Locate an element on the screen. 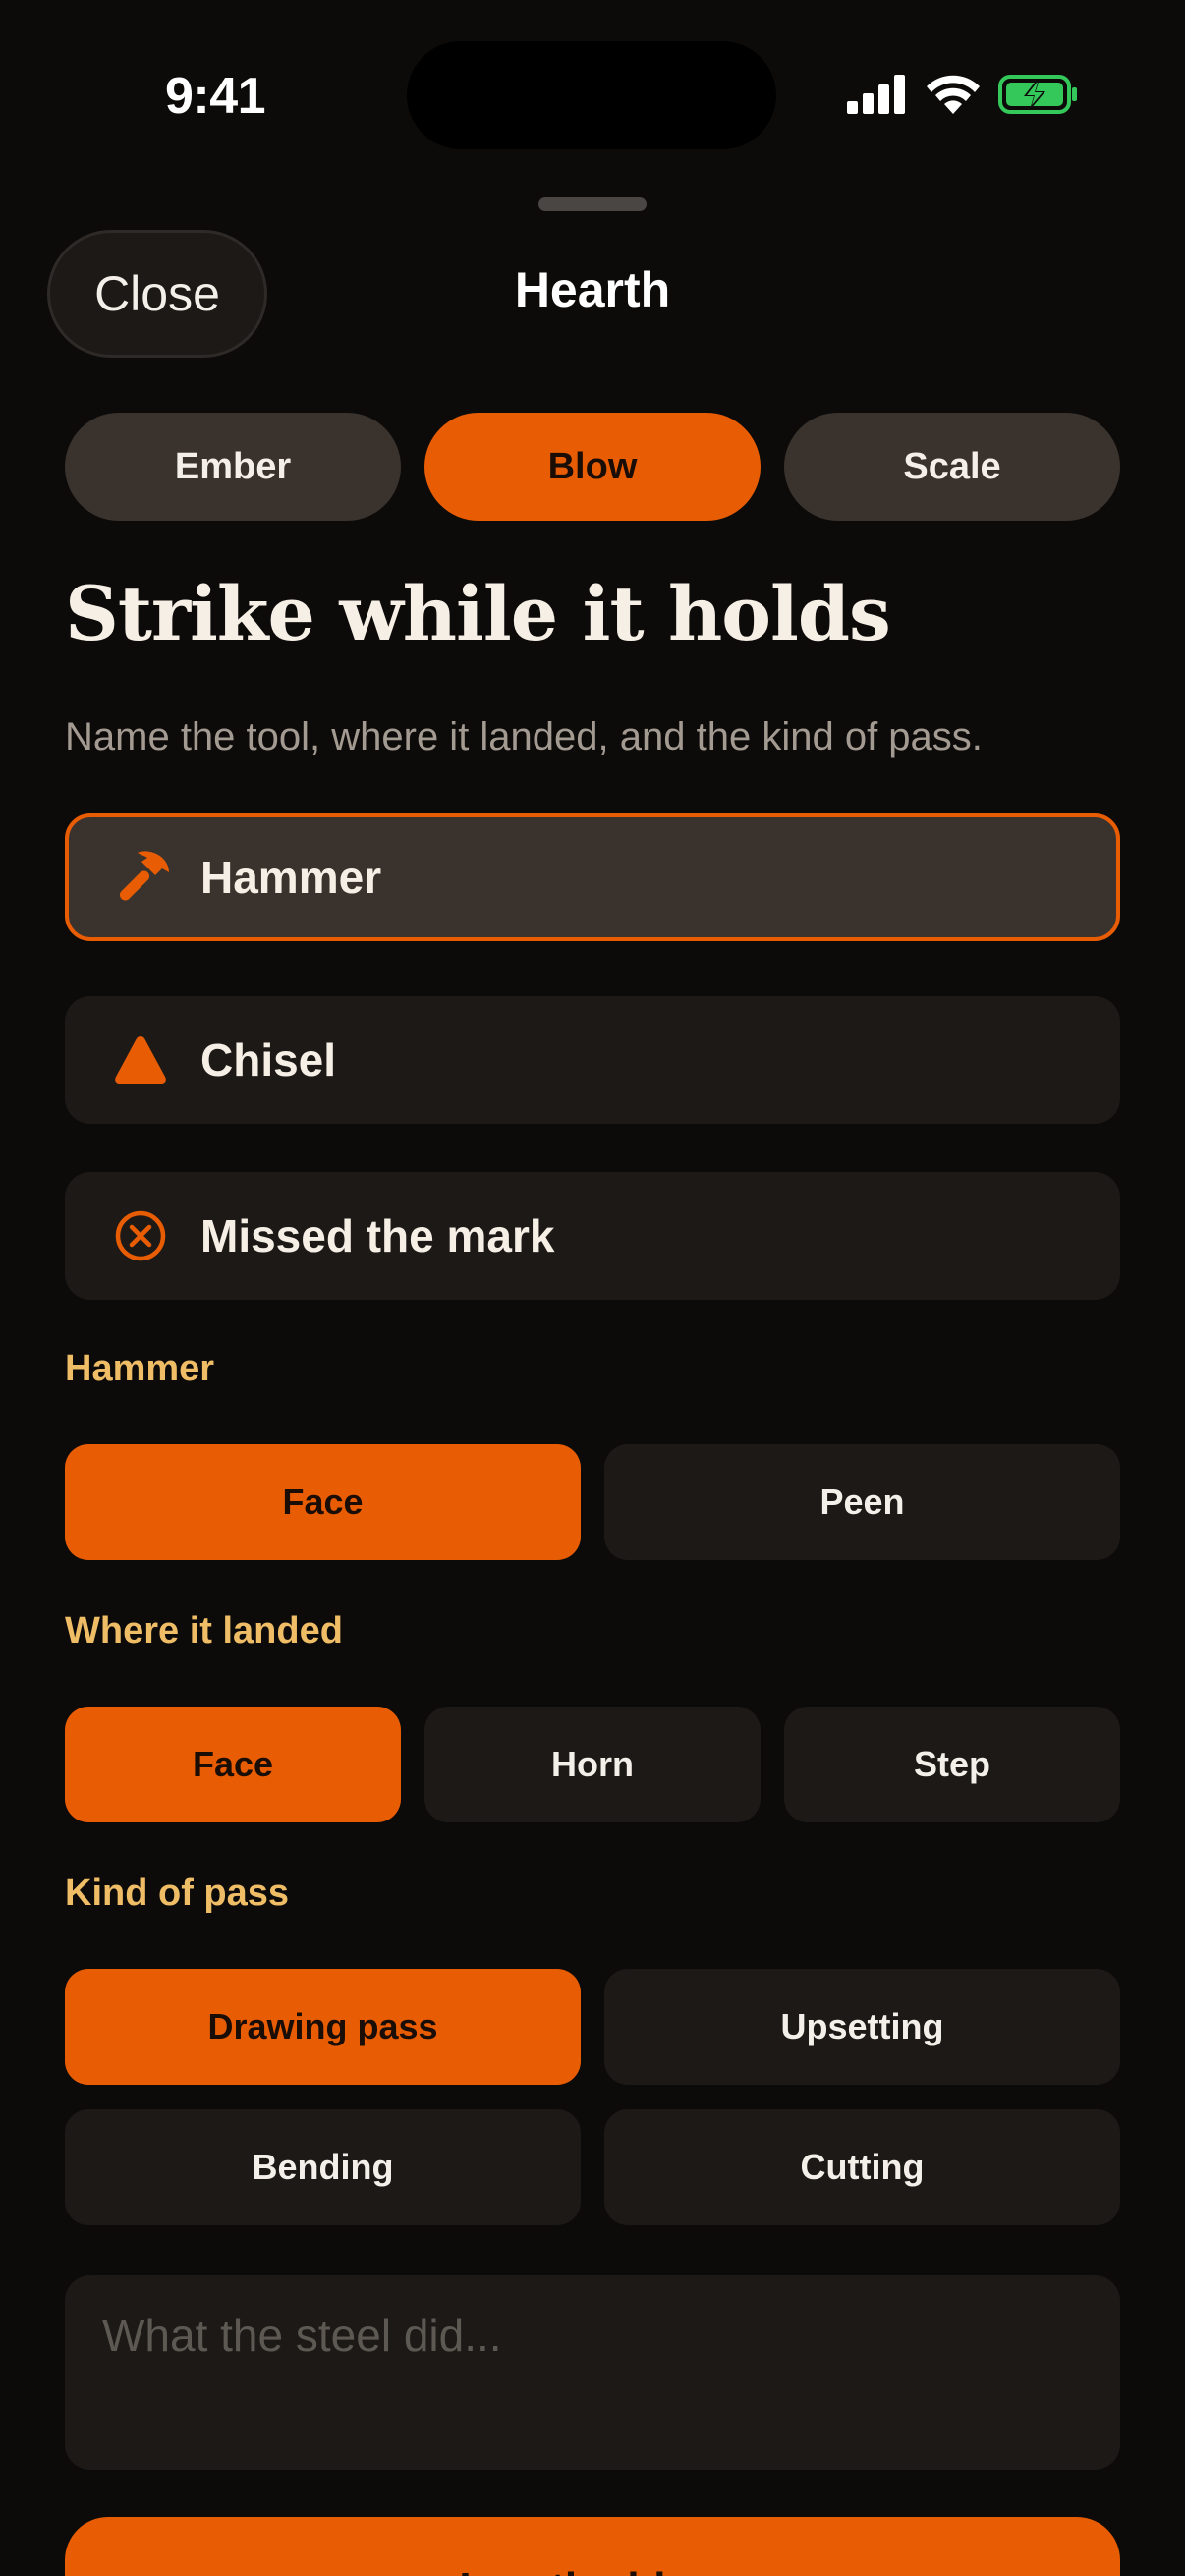  log-blow-button: Log the blow is located at coordinates (592, 2546).